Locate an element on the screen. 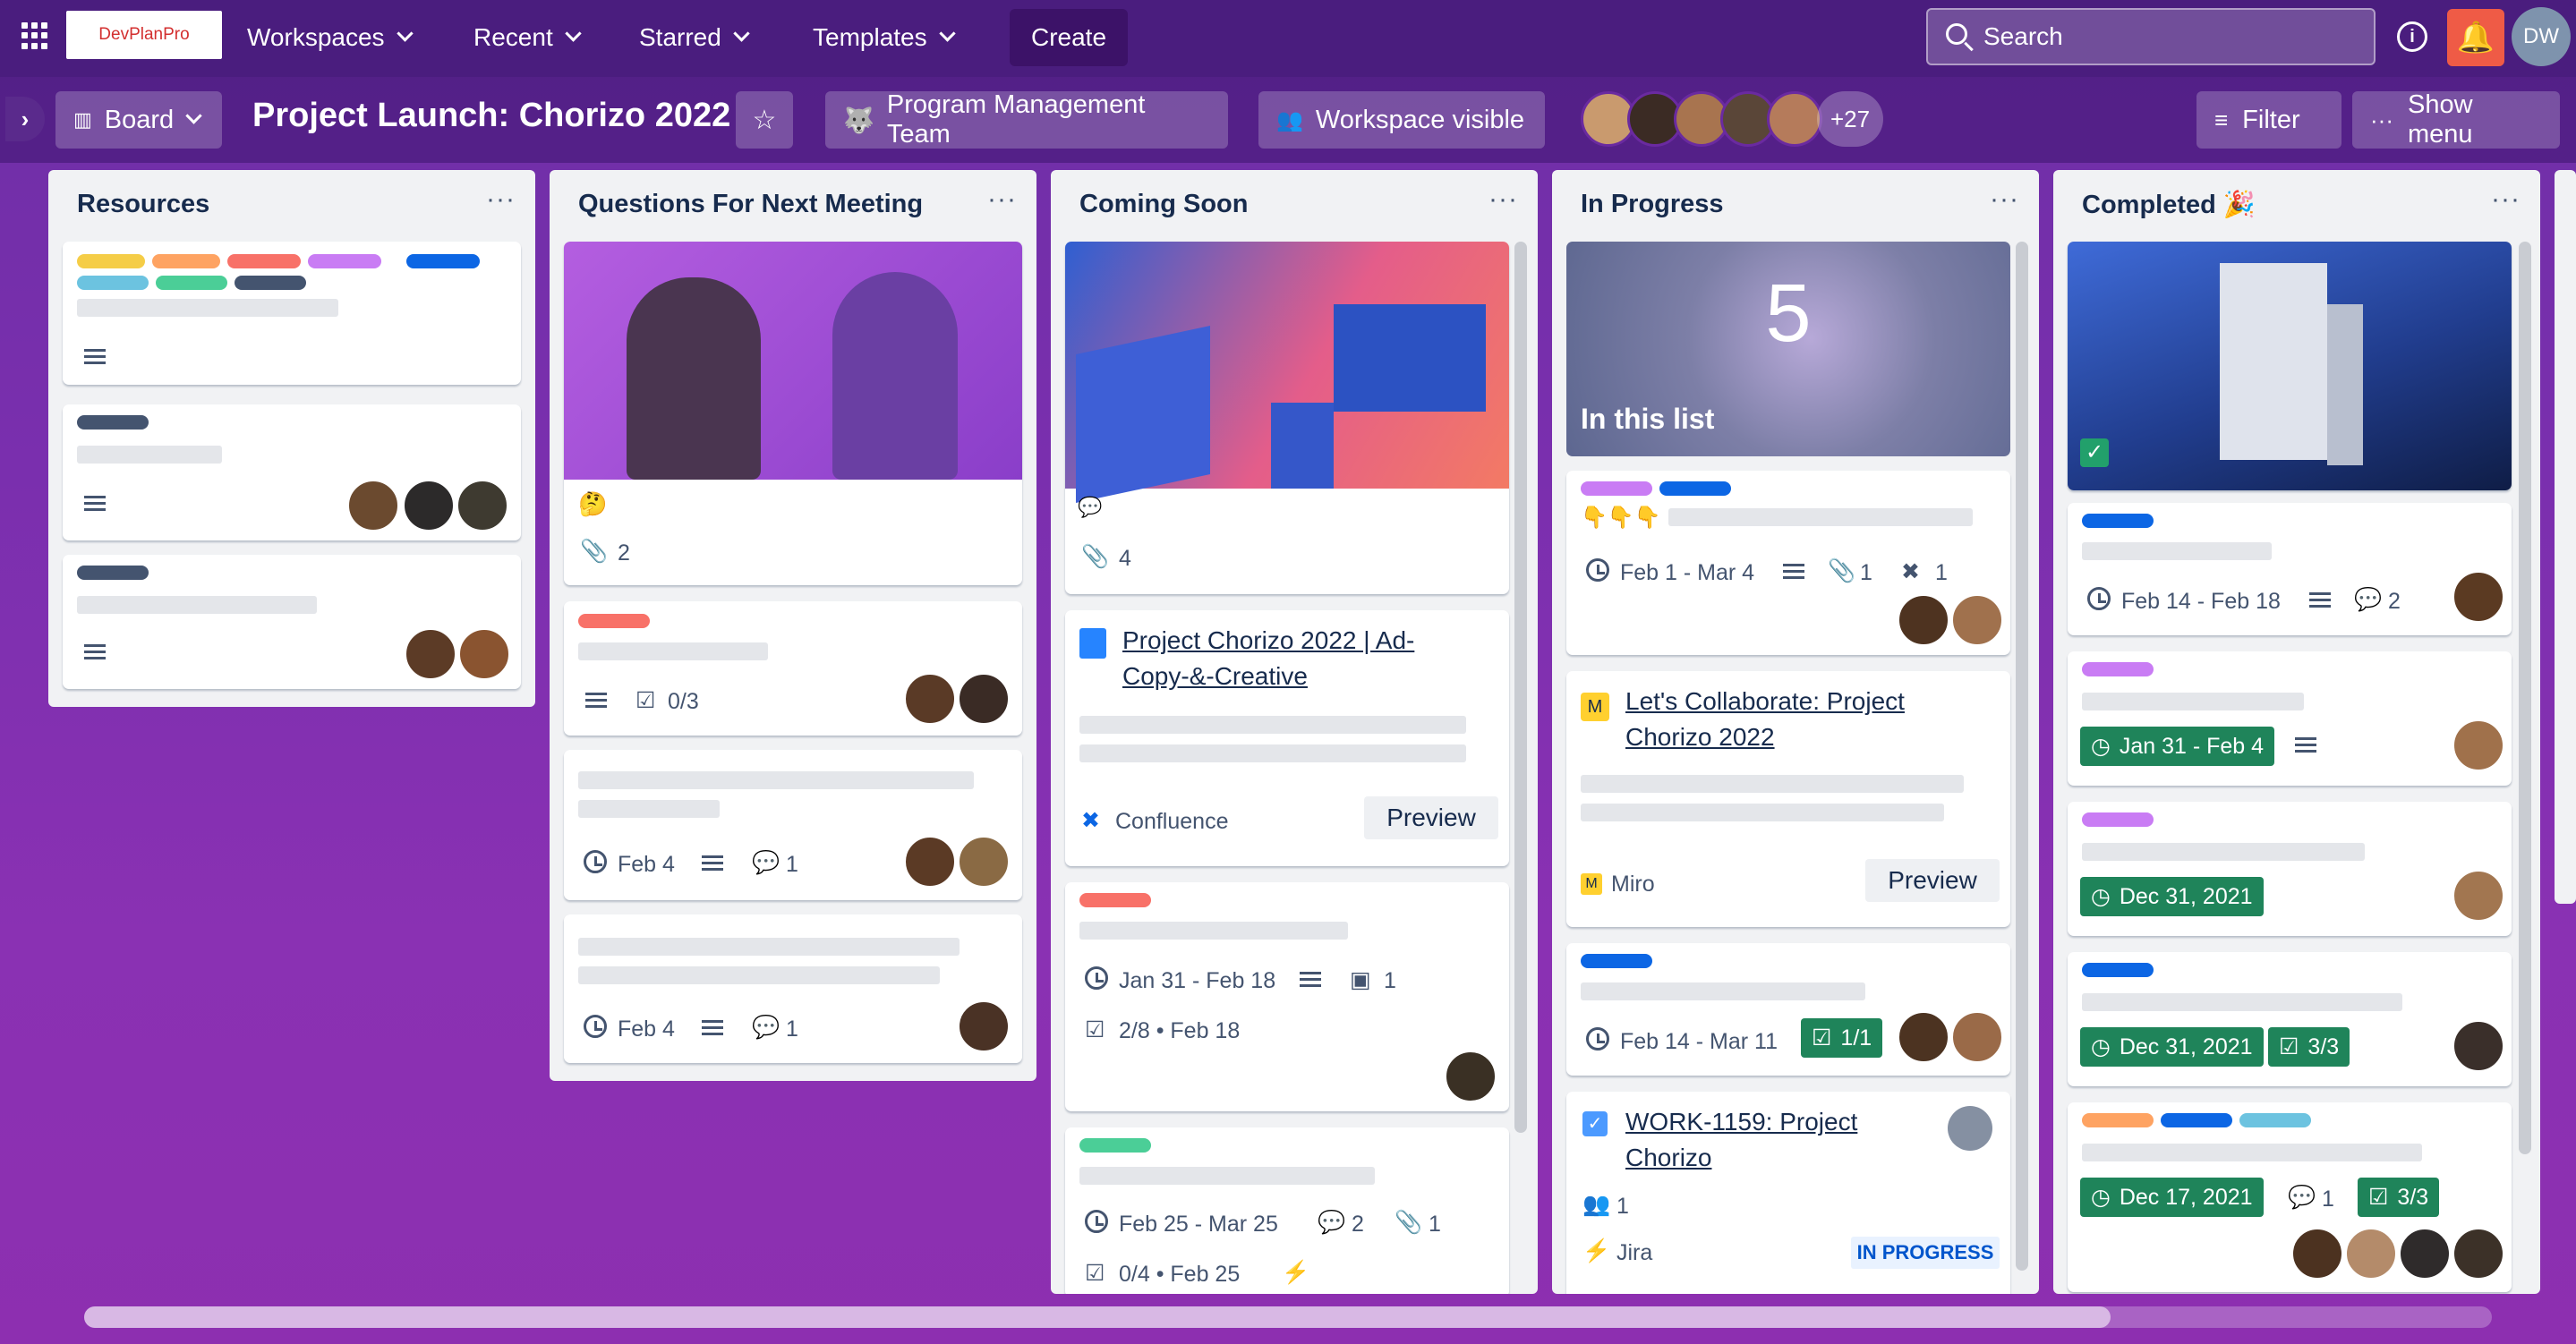  board-horizontal-scrollbar is located at coordinates (1288, 1317).